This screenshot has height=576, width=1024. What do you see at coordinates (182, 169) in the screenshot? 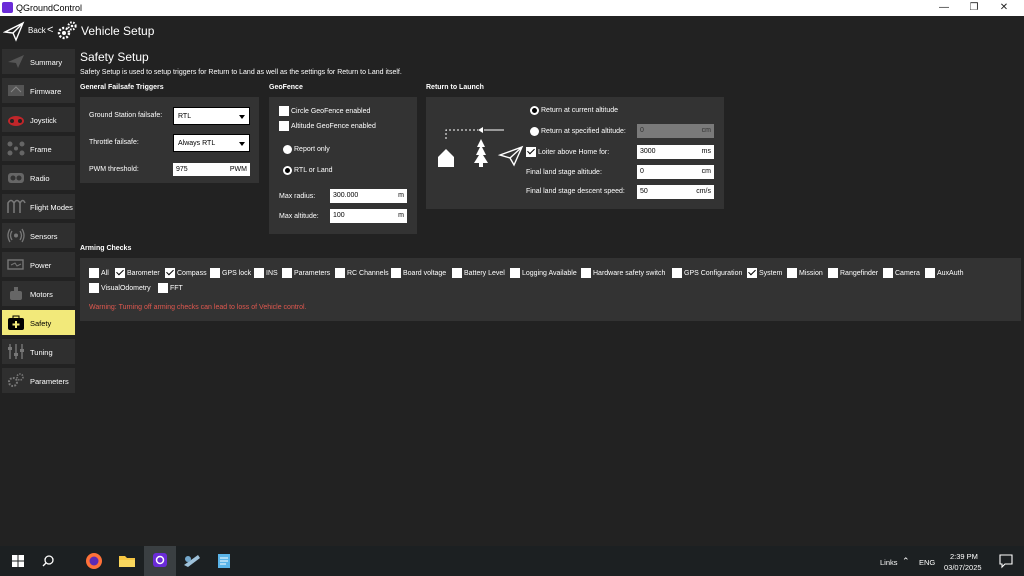
I see `pwm-threshold-value: 975` at bounding box center [182, 169].